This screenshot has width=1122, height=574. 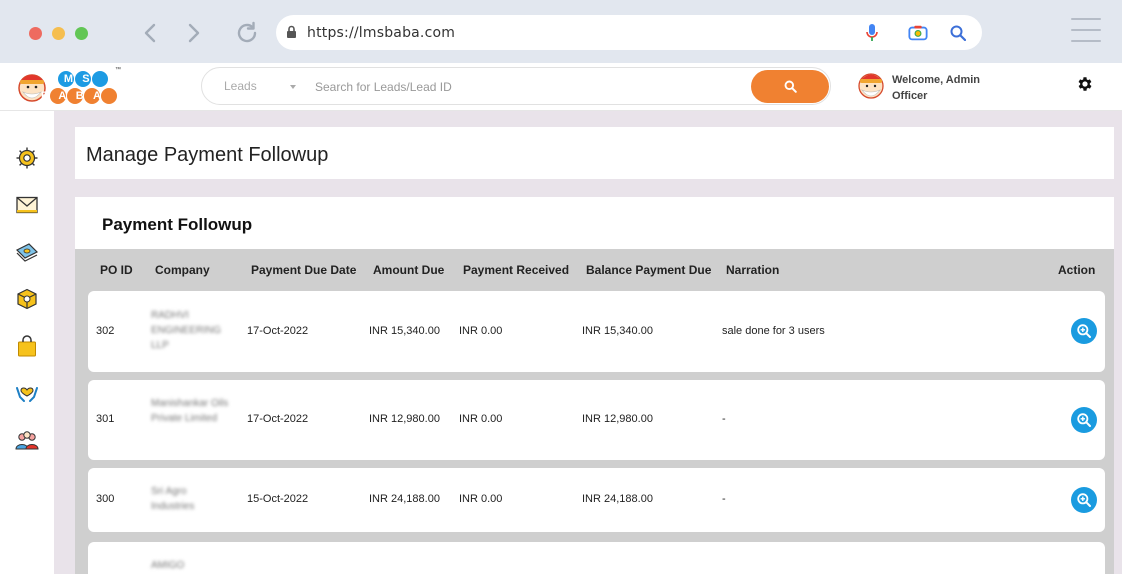 What do you see at coordinates (936, 80) in the screenshot?
I see `welcome-line-1: Welcome, Admin` at bounding box center [936, 80].